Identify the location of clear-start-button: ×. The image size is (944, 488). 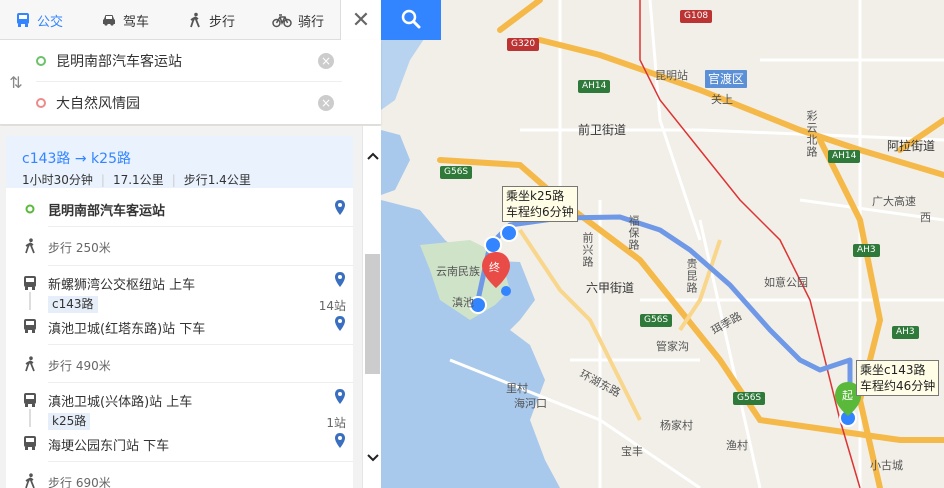
(326, 61).